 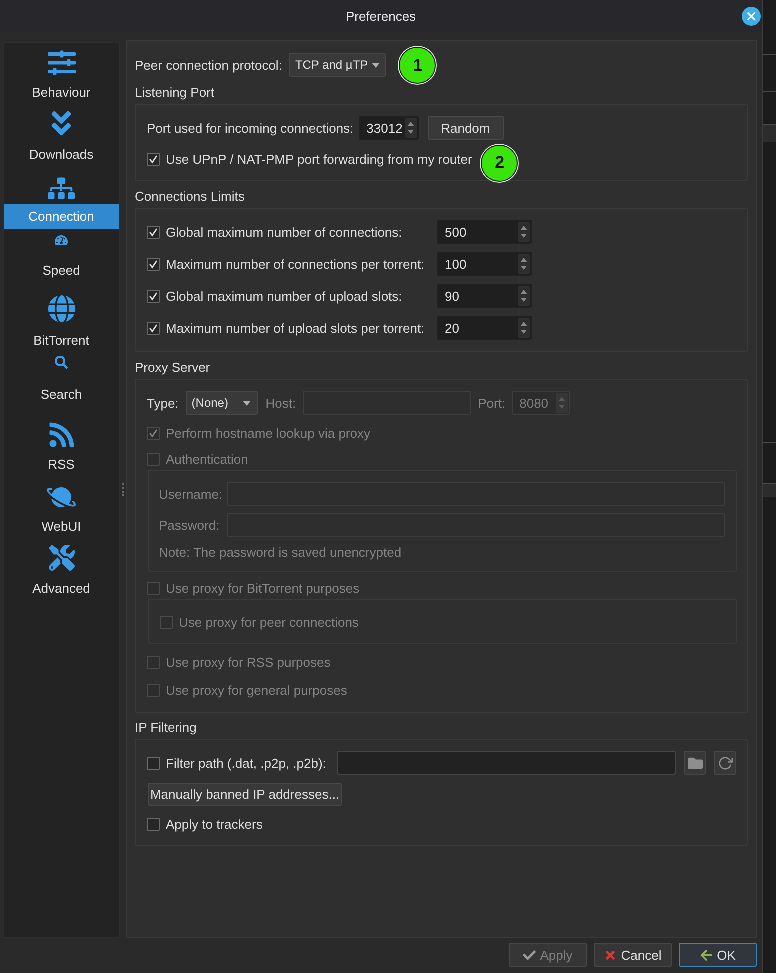 I want to click on folder-icon, so click(x=695, y=763).